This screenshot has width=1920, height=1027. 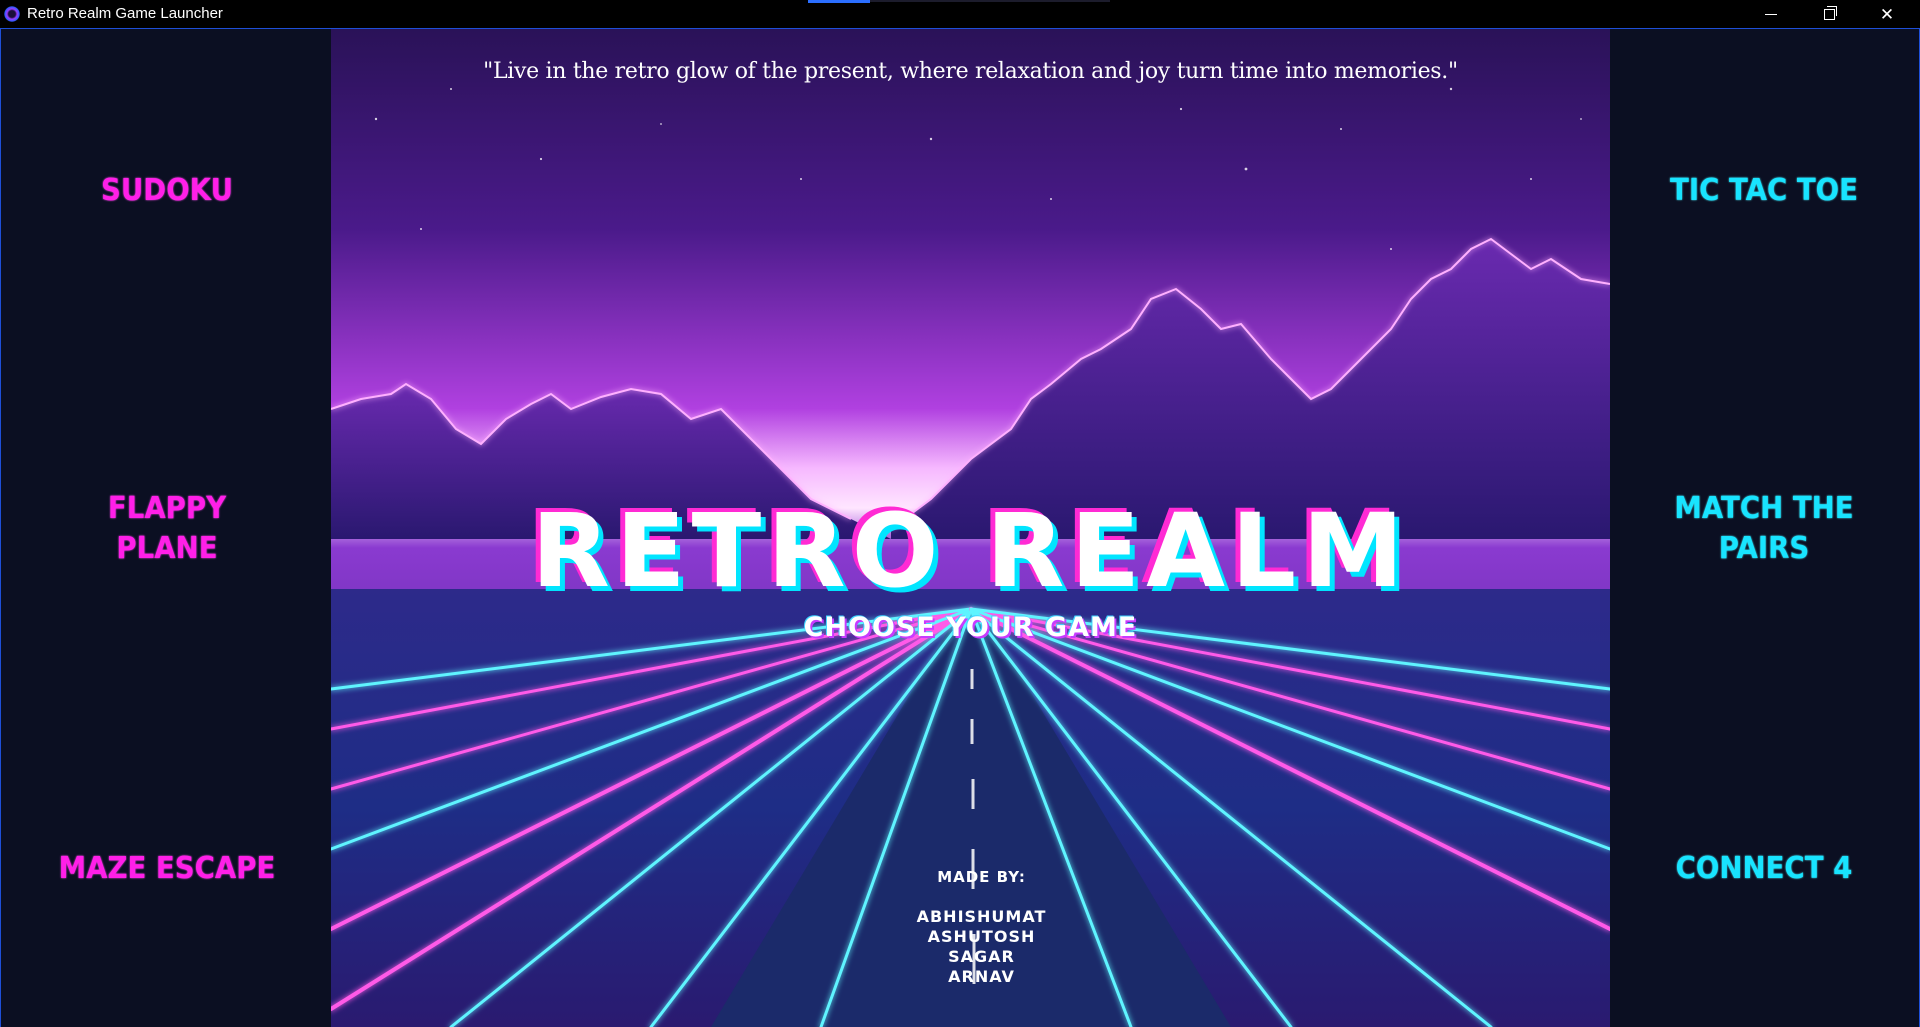 What do you see at coordinates (990, 1) in the screenshot?
I see `taskbar-accent-dark` at bounding box center [990, 1].